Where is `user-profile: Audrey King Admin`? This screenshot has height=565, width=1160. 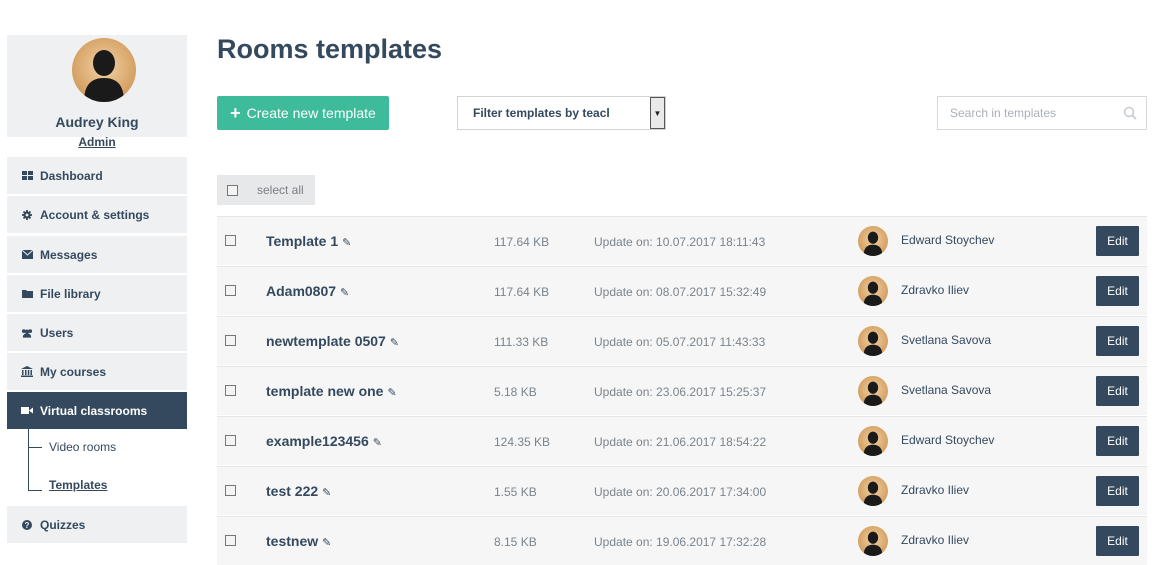
user-profile: Audrey King Admin is located at coordinates (97, 92).